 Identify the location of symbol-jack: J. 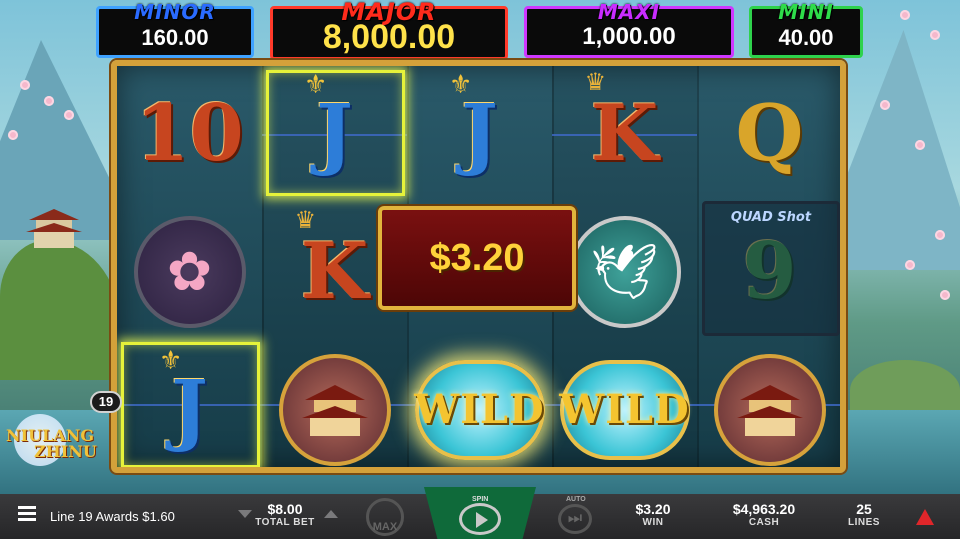
(479, 133).